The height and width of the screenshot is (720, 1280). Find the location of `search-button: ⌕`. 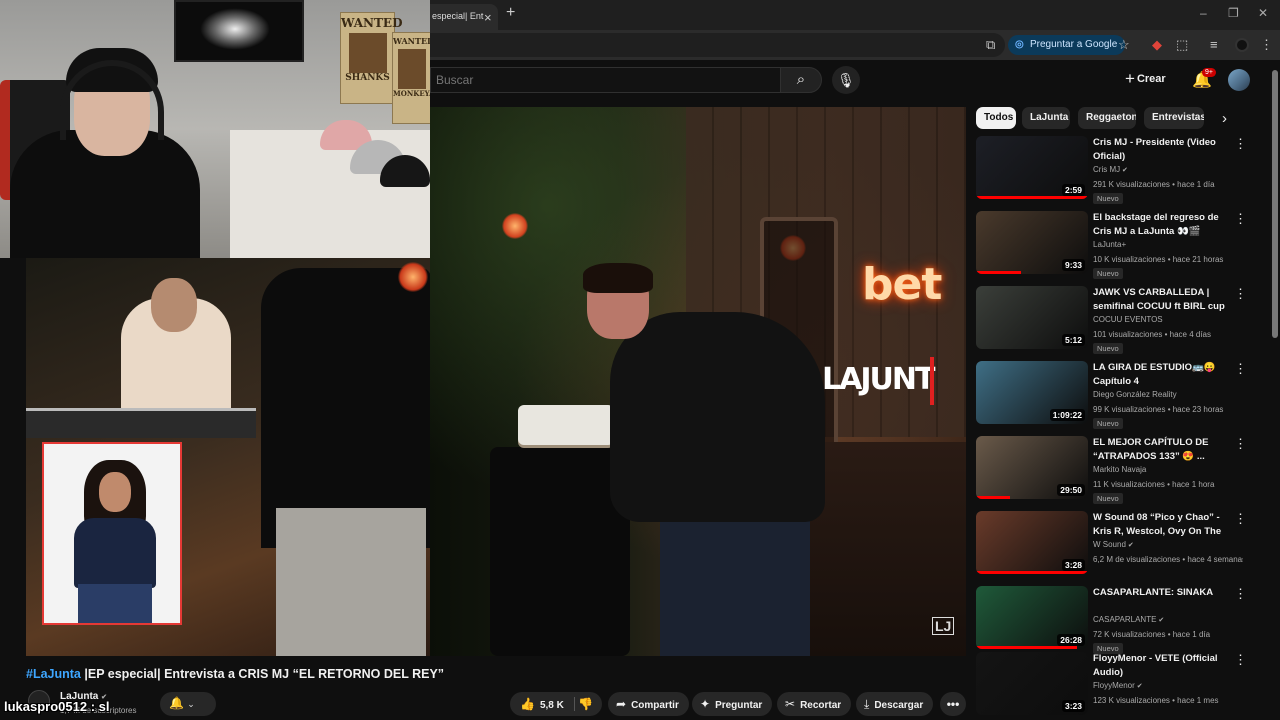

search-button: ⌕ is located at coordinates (801, 80).